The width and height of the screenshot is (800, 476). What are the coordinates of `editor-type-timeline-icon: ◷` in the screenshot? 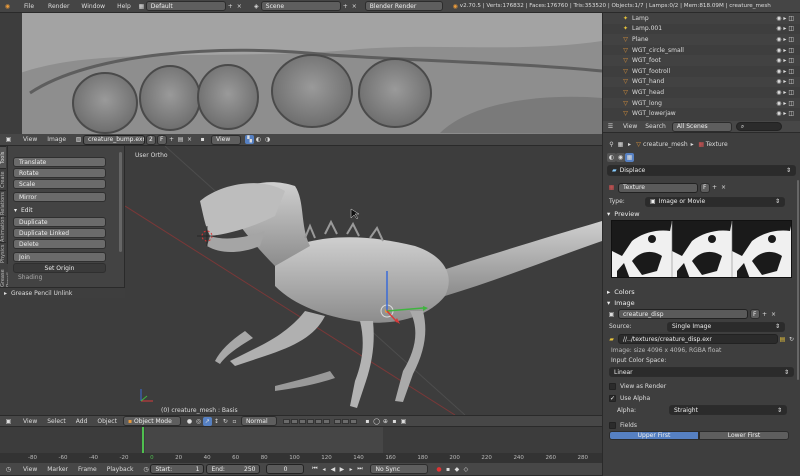 It's located at (8, 469).